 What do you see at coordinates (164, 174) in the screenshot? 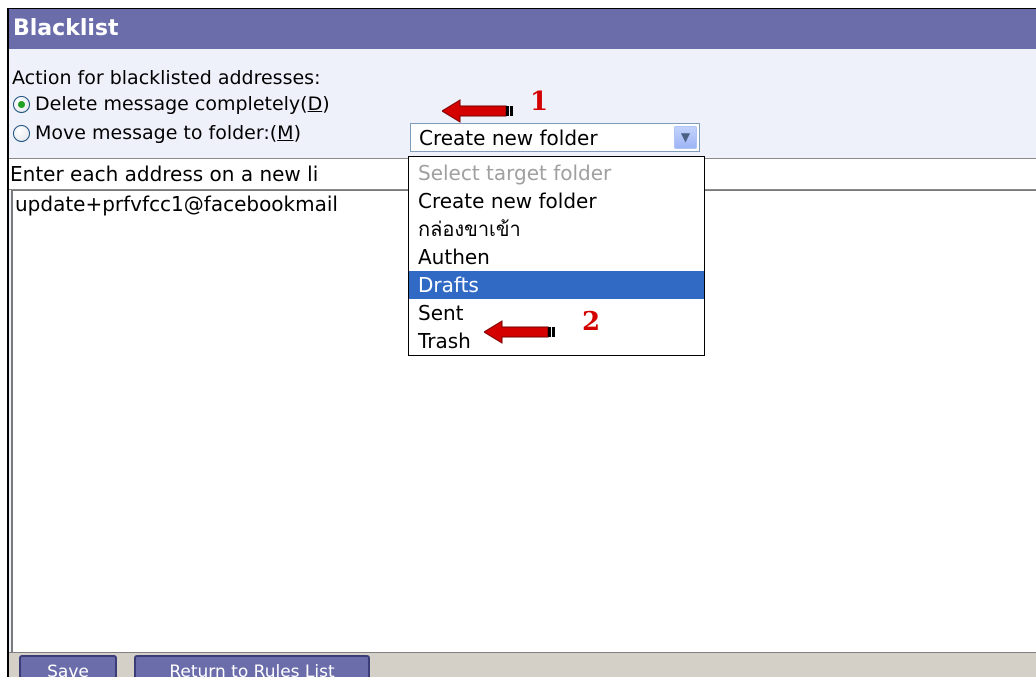
I see `address-label: Enter each address on a new li` at bounding box center [164, 174].